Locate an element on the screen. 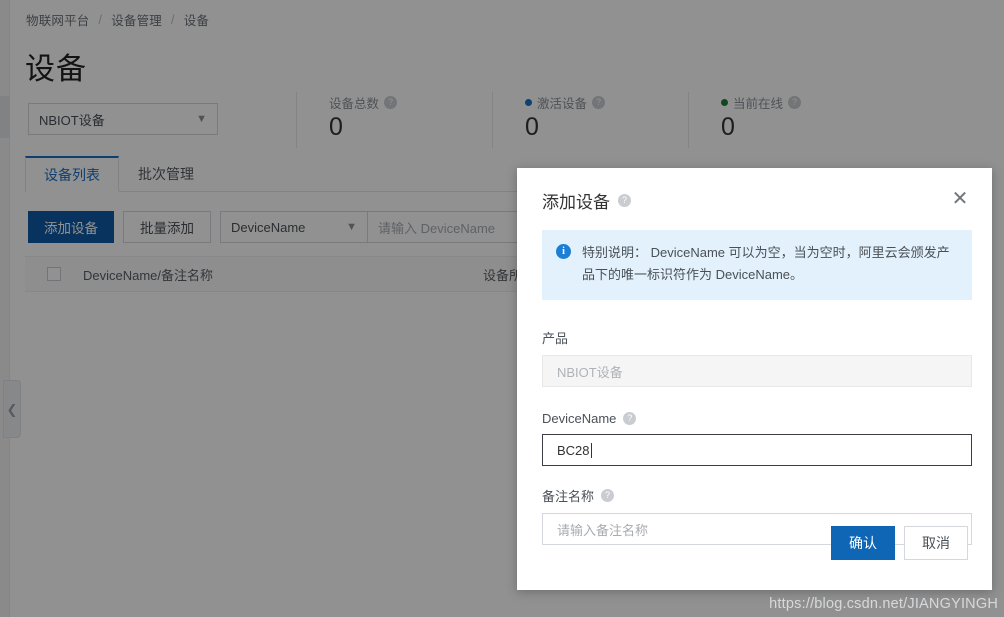 This screenshot has width=1004, height=617. dialog-title-text: 添加设备 is located at coordinates (576, 202).